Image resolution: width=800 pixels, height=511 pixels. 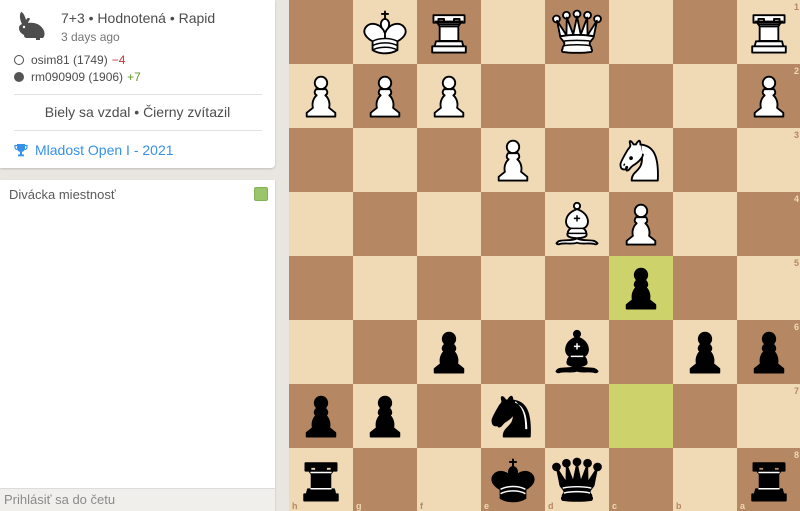 I want to click on square-a8: 8a, so click(x=768, y=479).